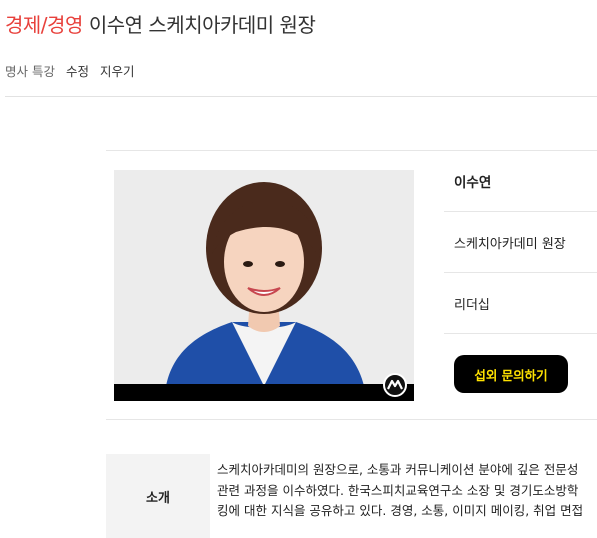 Image resolution: width=597 pixels, height=538 pixels. What do you see at coordinates (520, 242) in the screenshot?
I see `speaker-affiliation: 스케치아카데미 원장` at bounding box center [520, 242].